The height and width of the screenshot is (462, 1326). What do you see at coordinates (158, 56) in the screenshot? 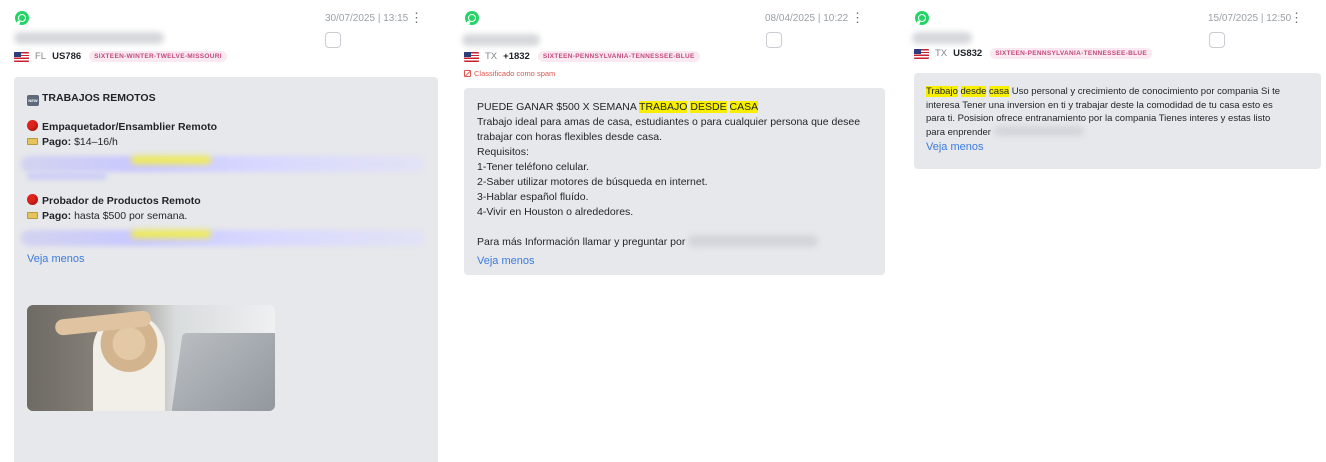
I see `campaign-tag: SIXTEEN-WINTER-TWELVE-MISSOURI` at bounding box center [158, 56].